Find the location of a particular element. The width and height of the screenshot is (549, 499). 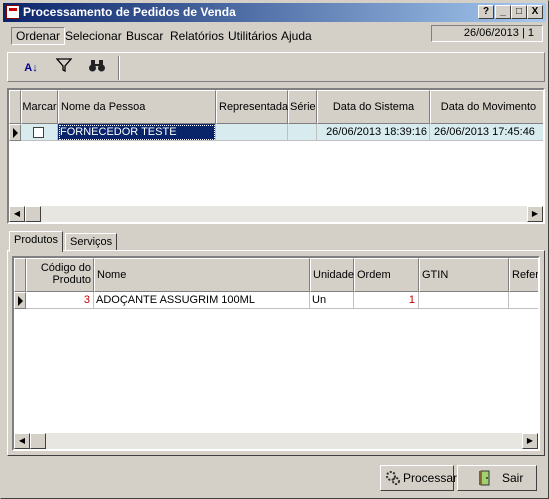

help-button: ? is located at coordinates (486, 12).